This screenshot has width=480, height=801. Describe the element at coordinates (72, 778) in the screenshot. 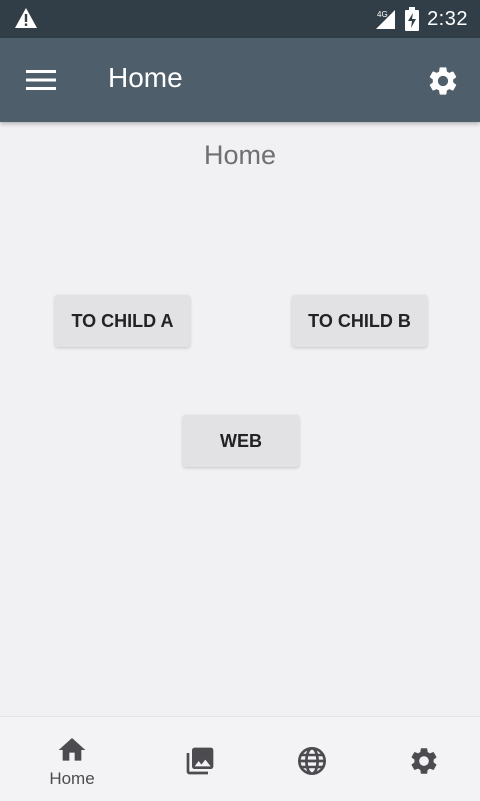

I see `nav-item-home-label: Home` at that location.